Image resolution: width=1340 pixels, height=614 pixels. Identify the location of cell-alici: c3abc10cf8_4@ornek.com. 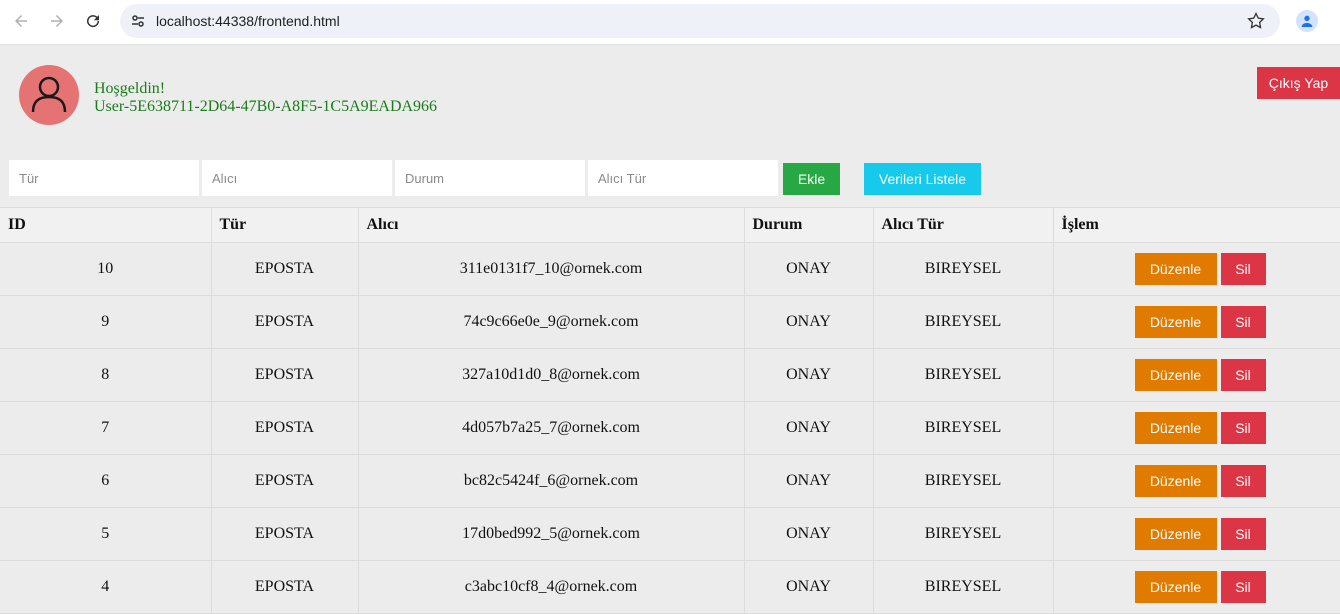
(551, 587).